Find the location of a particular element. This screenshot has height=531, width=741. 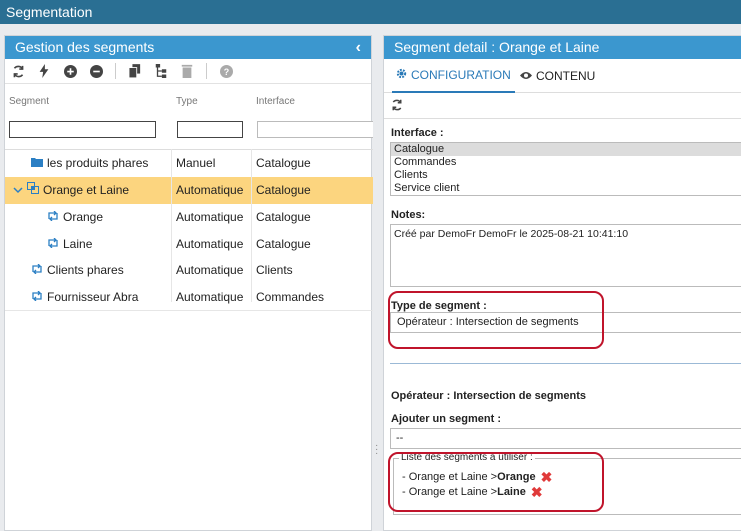

list-highlight-annotation is located at coordinates (496, 482).